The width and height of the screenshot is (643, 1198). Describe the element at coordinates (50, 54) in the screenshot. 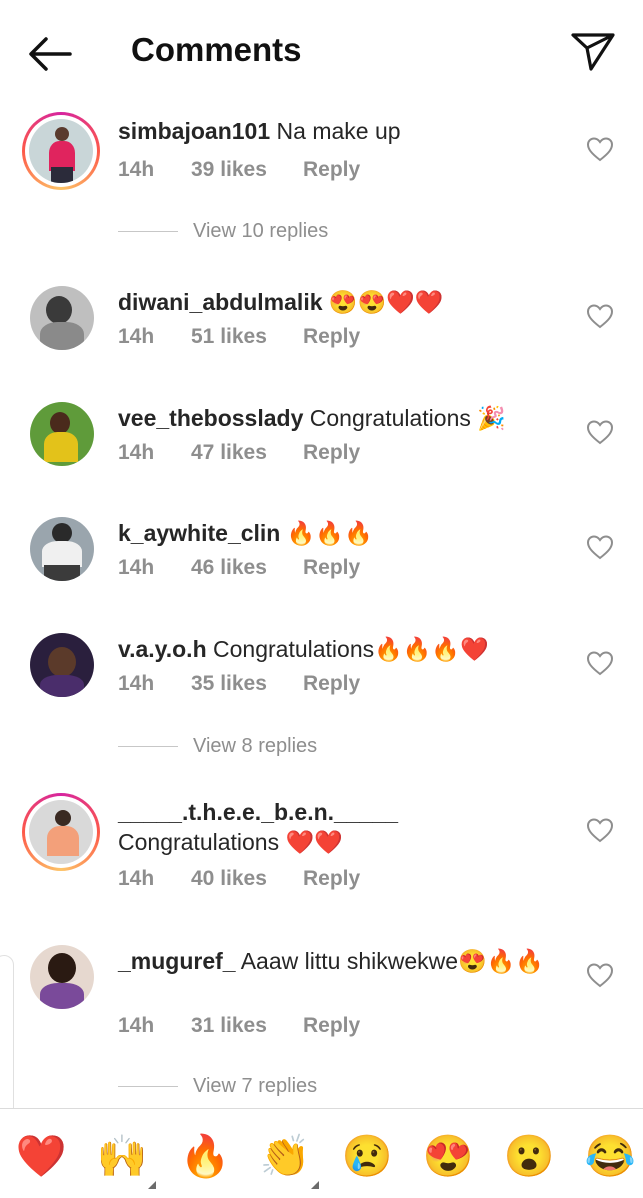

I see `back-button` at that location.